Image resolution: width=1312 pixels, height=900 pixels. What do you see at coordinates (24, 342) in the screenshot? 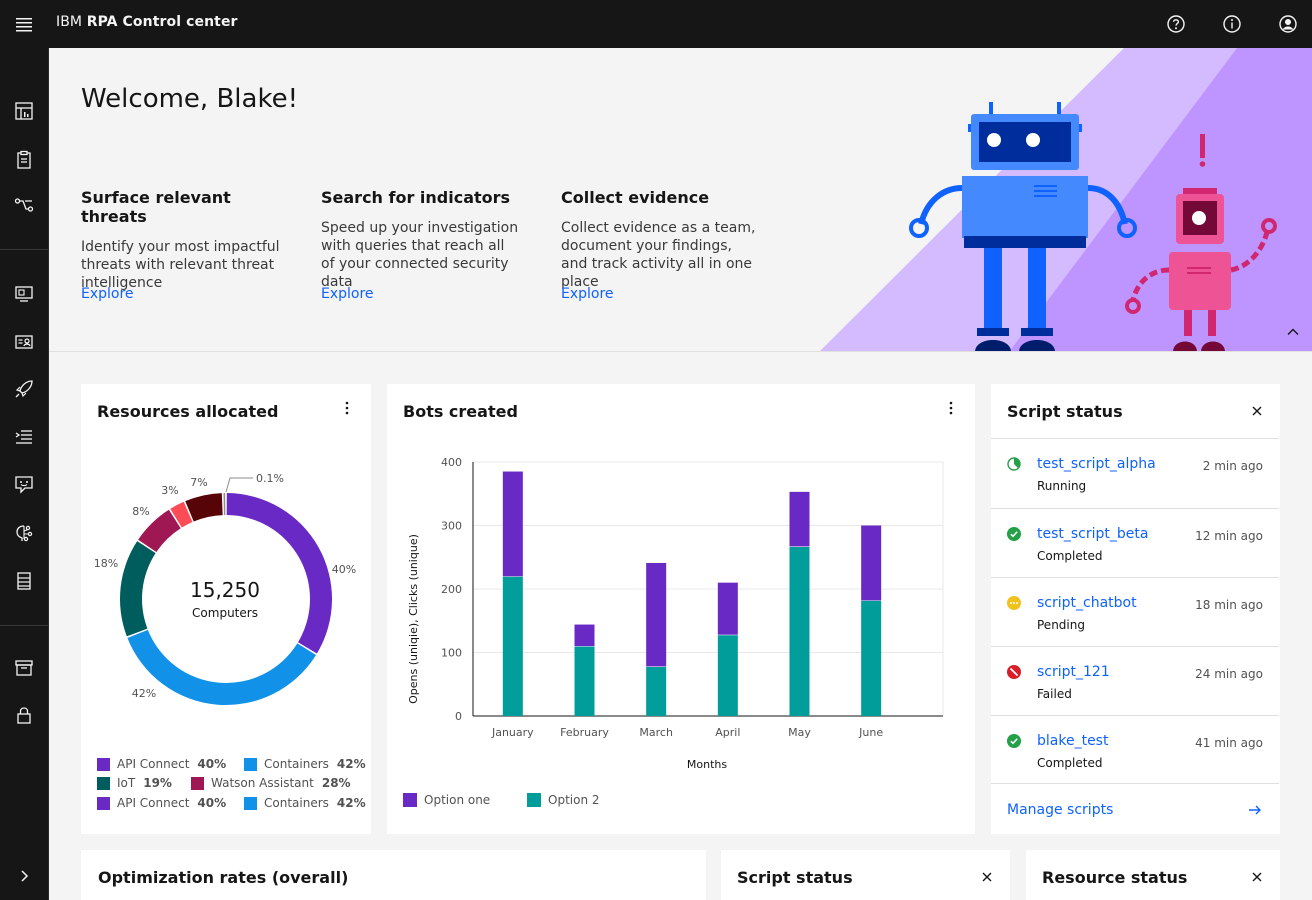
I see `id-card-icon` at bounding box center [24, 342].